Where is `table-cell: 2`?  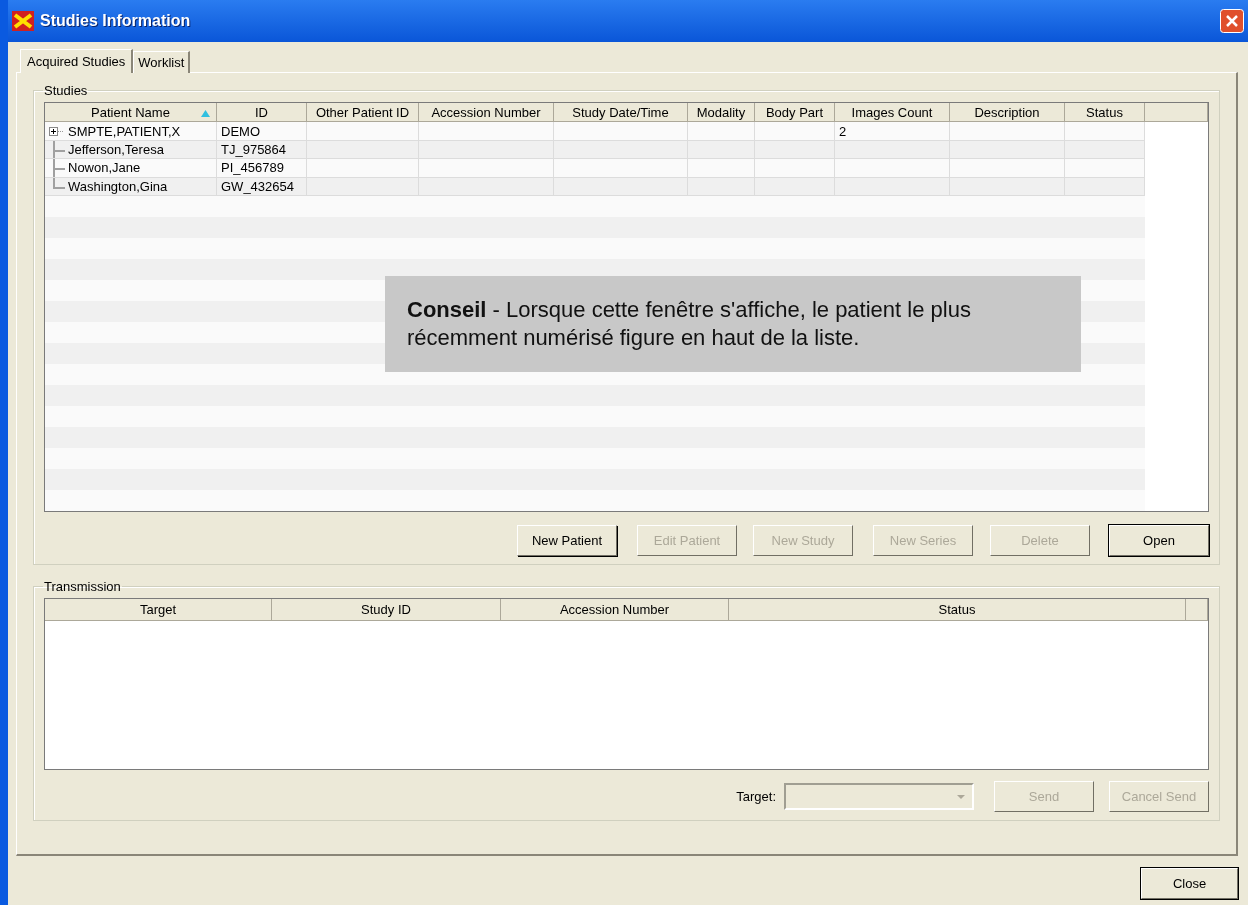
table-cell: 2 is located at coordinates (892, 131).